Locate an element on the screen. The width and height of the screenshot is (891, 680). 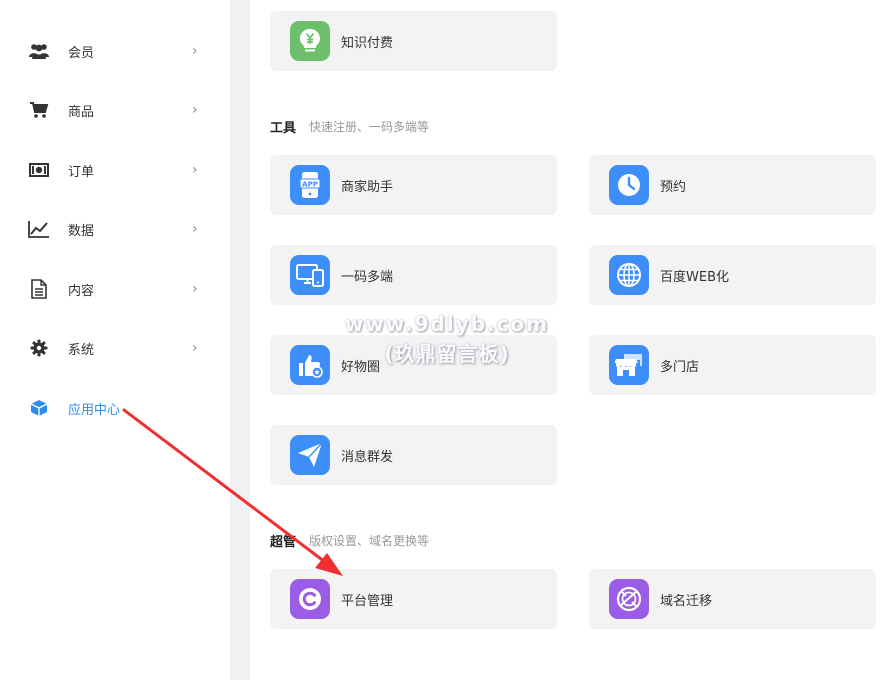
app-card-label: 一码多端 is located at coordinates (367, 277).